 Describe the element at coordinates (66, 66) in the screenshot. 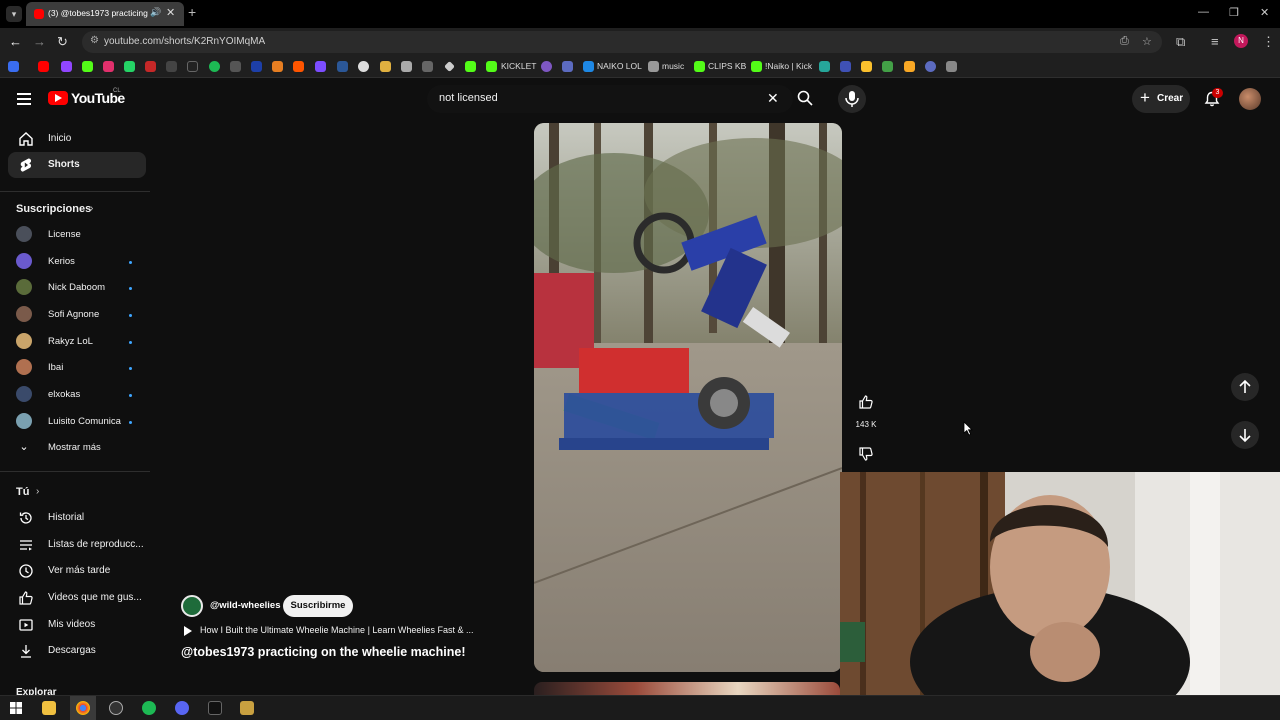

I see `bookmark-twitch-icon` at that location.